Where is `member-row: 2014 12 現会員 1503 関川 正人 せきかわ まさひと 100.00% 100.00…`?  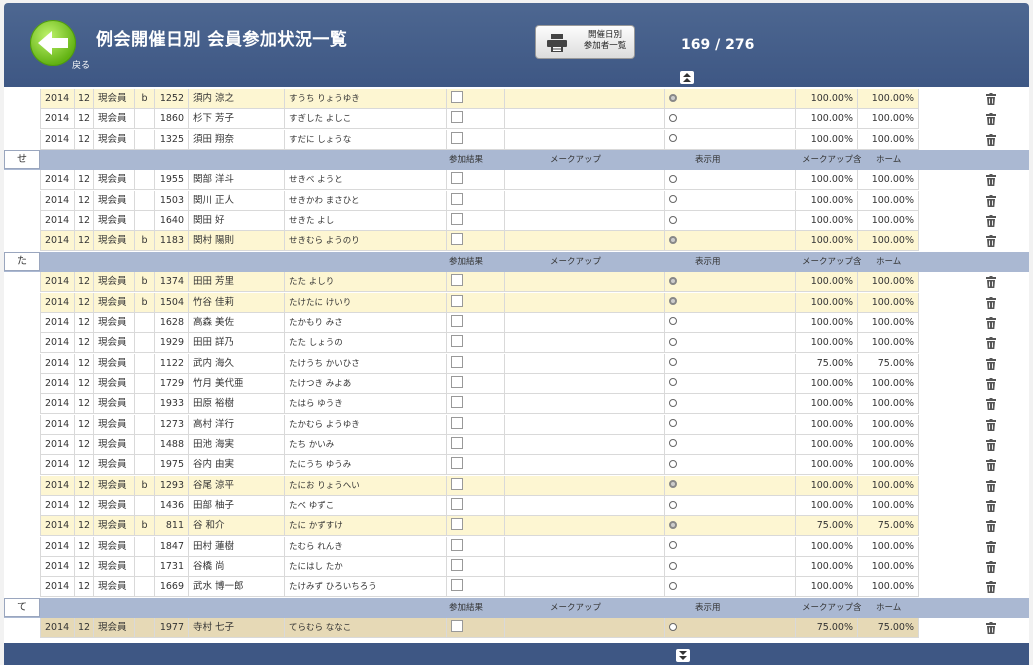
member-row: 2014 12 現会員 1503 関川 正人 せきかわ まさひと 100.00% 100.00… is located at coordinates (516, 200).